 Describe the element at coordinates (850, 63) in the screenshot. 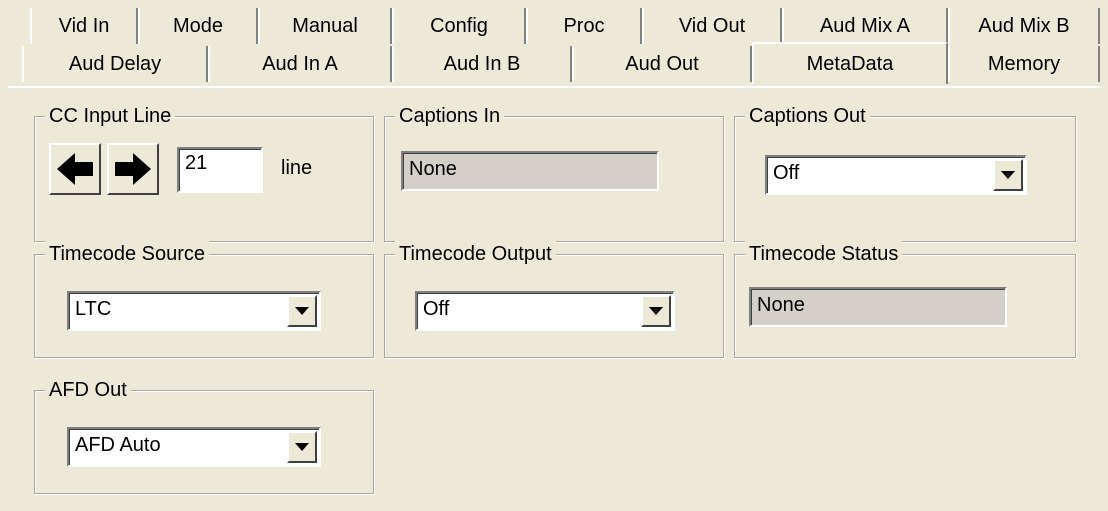

I see `tab-metadata: MetaData` at that location.